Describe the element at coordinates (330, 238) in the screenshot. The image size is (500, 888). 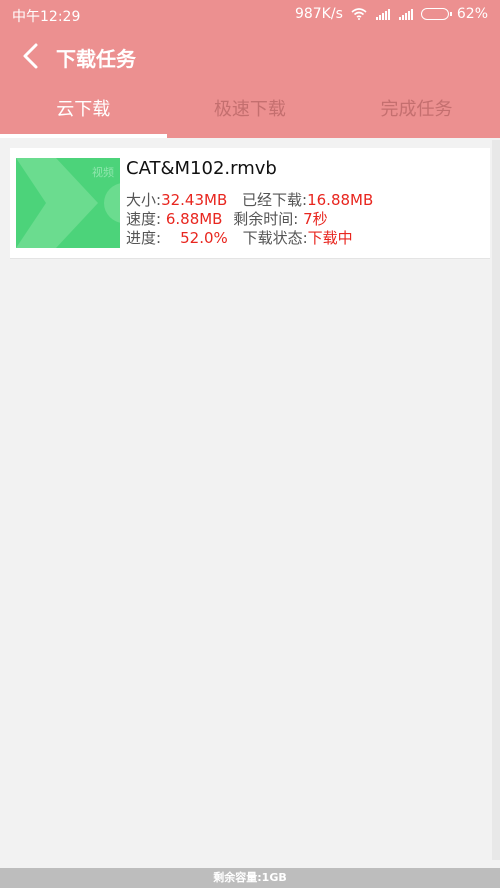
I see `state-value: 下载中` at that location.